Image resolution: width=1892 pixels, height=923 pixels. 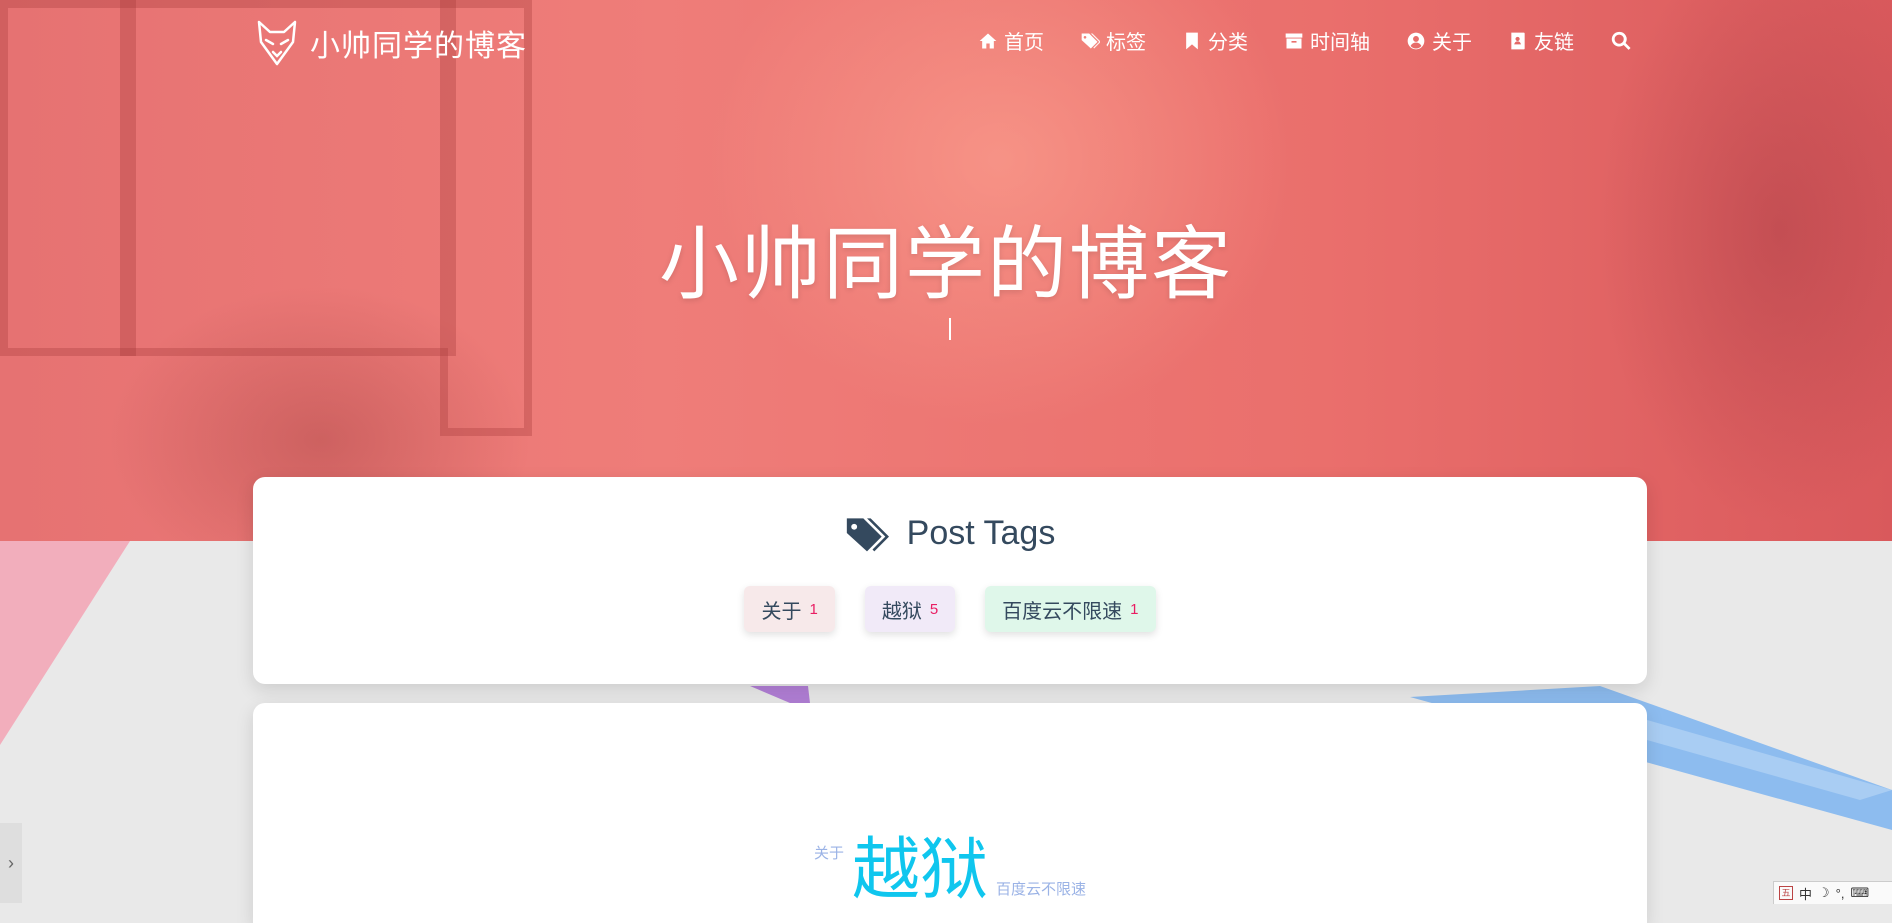 I want to click on tag-chip-list: 关于 1 越狱 5 百度云不限速 1, so click(x=950, y=609).